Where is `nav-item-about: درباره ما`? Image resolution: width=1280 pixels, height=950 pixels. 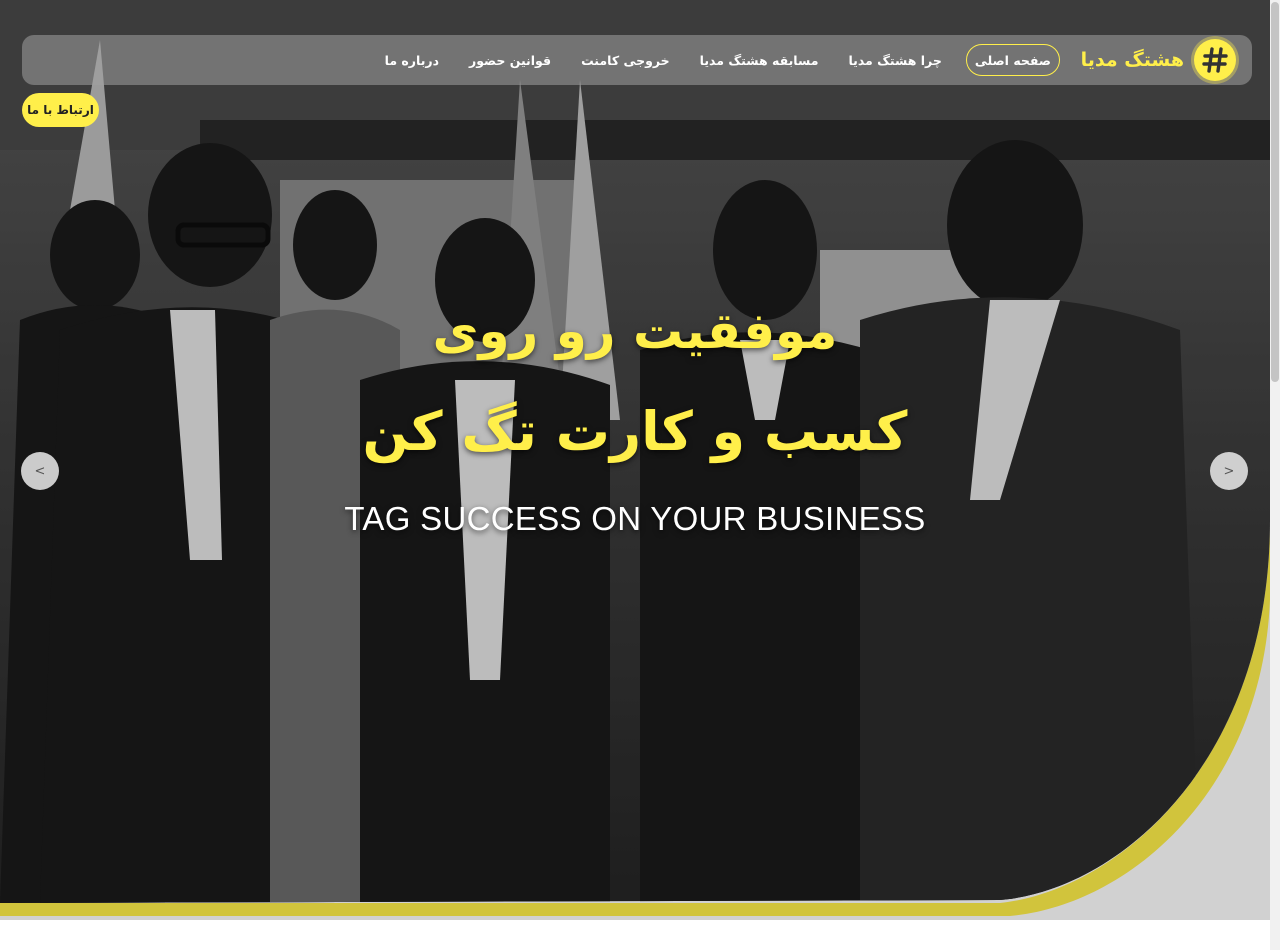
nav-item-about: درباره ما is located at coordinates (412, 60).